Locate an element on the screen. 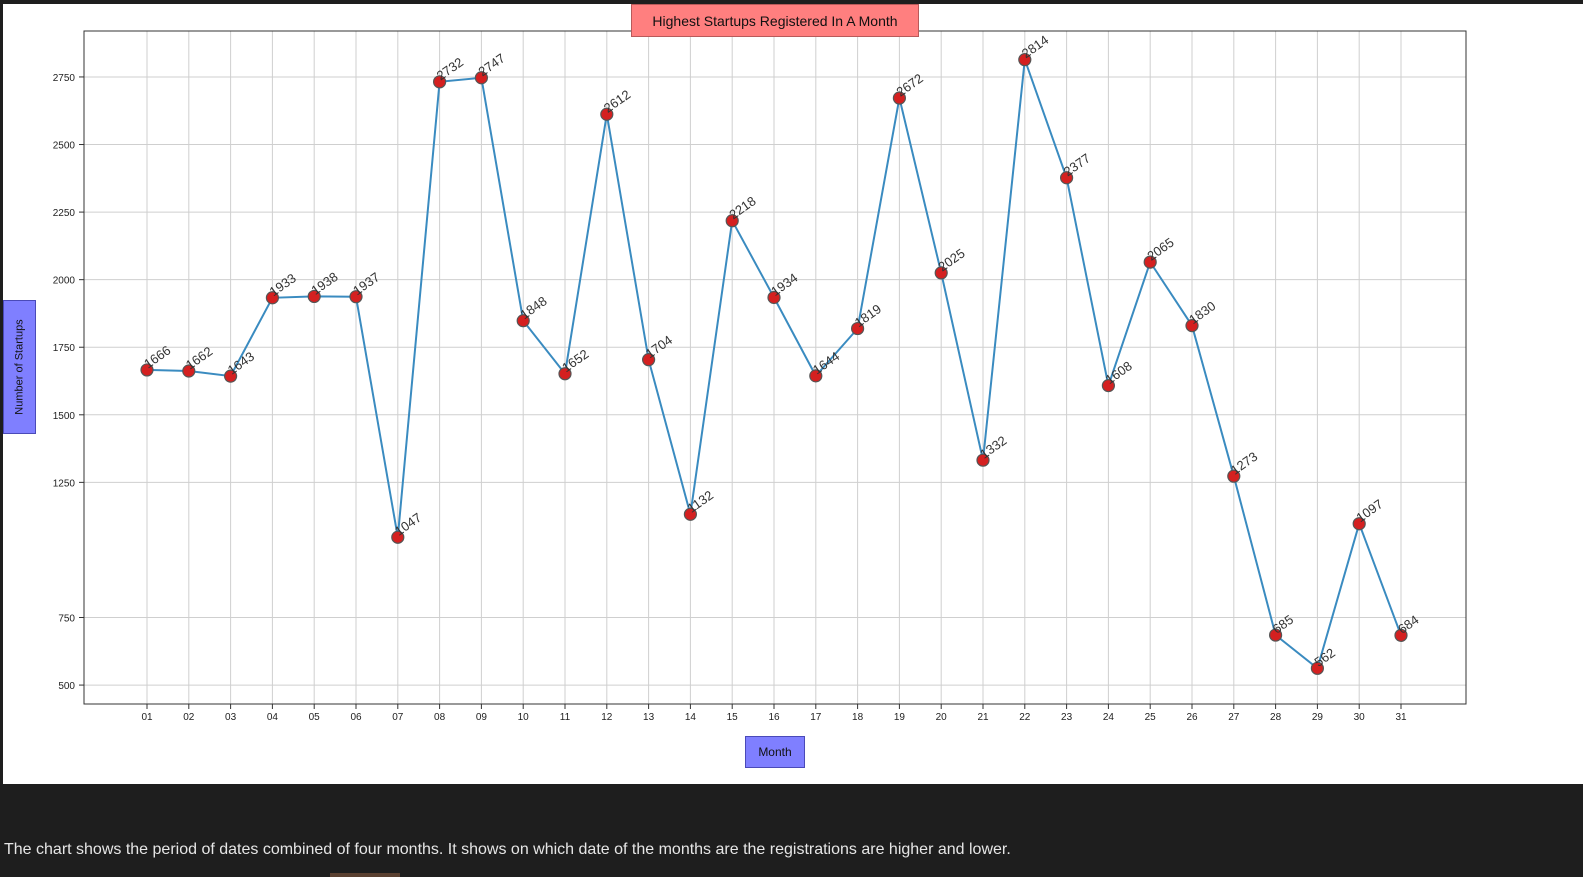 This screenshot has height=877, width=1583. x-tick-label: 15 is located at coordinates (733, 717).